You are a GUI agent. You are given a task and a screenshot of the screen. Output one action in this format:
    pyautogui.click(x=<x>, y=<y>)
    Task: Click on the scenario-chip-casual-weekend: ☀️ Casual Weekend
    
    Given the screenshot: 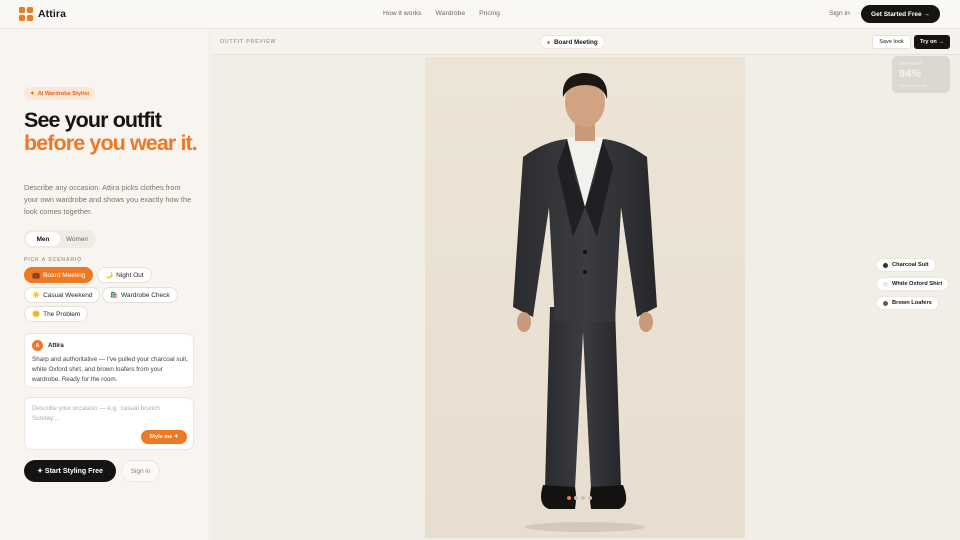 What is the action you would take?
    pyautogui.click(x=62, y=295)
    